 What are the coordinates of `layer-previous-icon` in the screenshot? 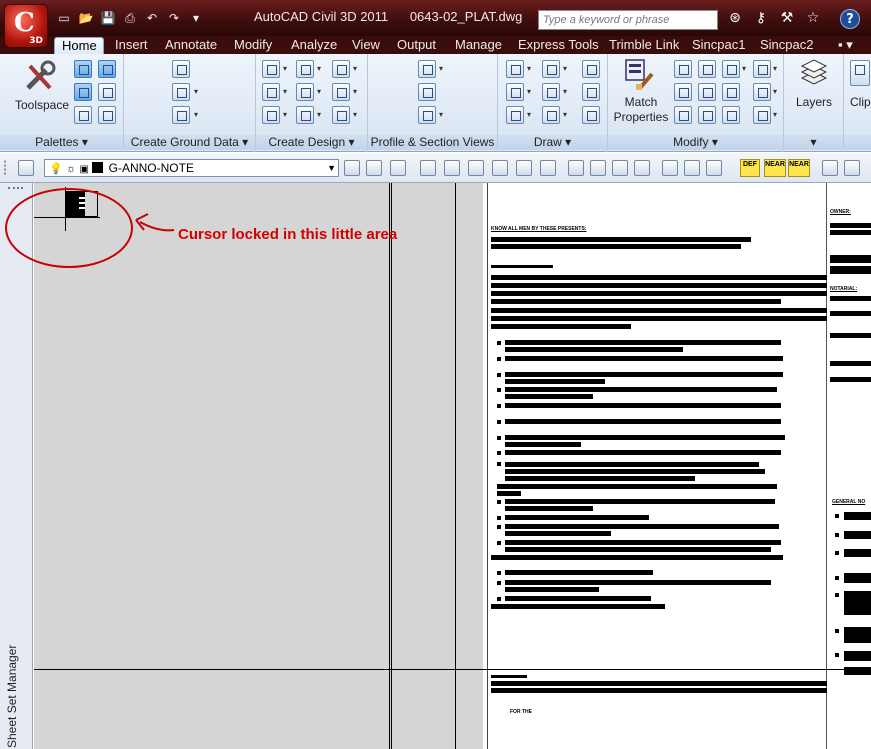 It's located at (374, 168).